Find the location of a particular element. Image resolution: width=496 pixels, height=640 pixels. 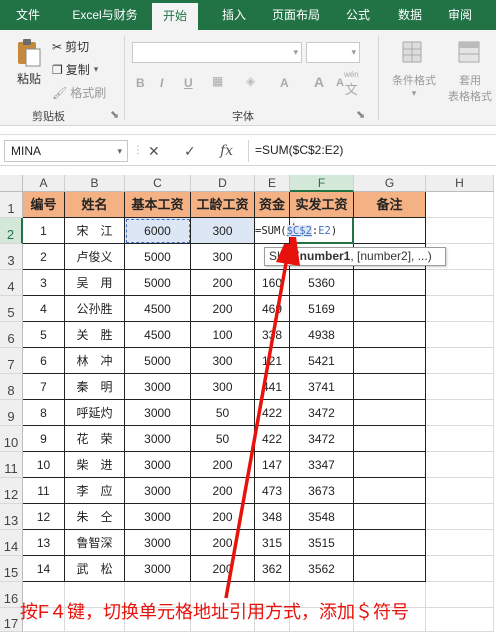

cell-b11: 柴 进 is located at coordinates (95, 465).